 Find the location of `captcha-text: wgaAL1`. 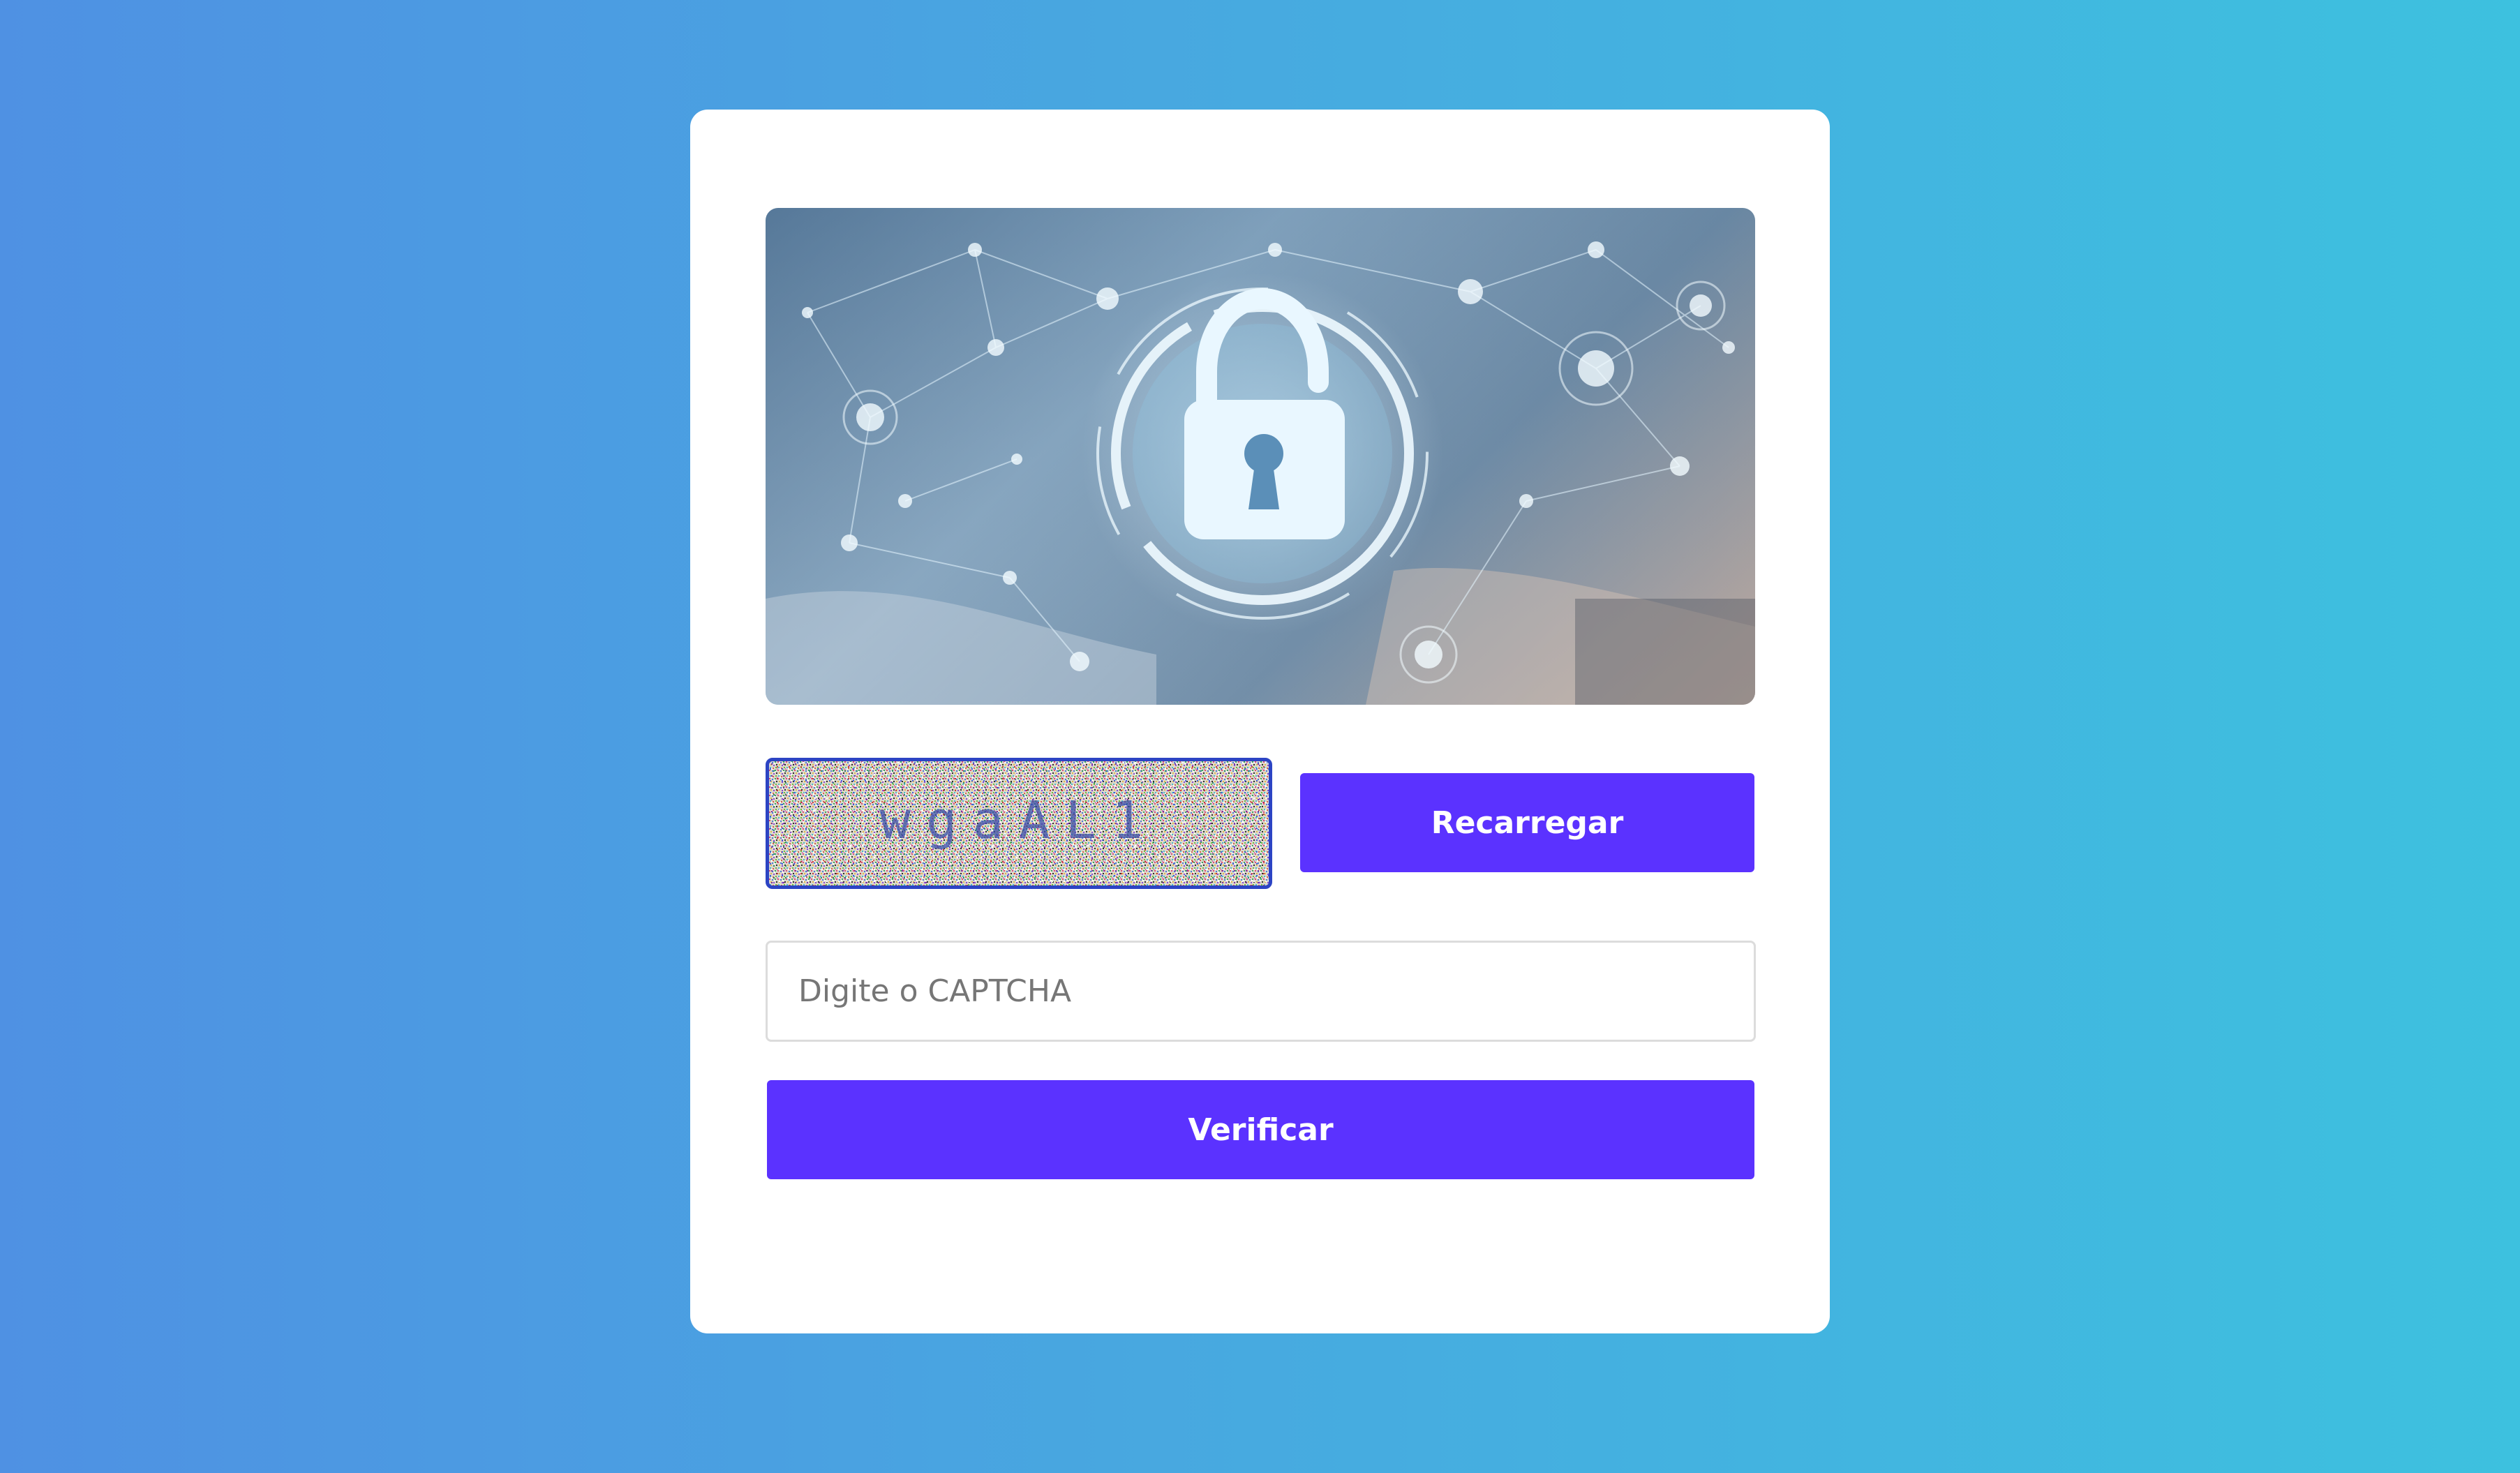

captcha-text: wgaAL1 is located at coordinates (1019, 821).